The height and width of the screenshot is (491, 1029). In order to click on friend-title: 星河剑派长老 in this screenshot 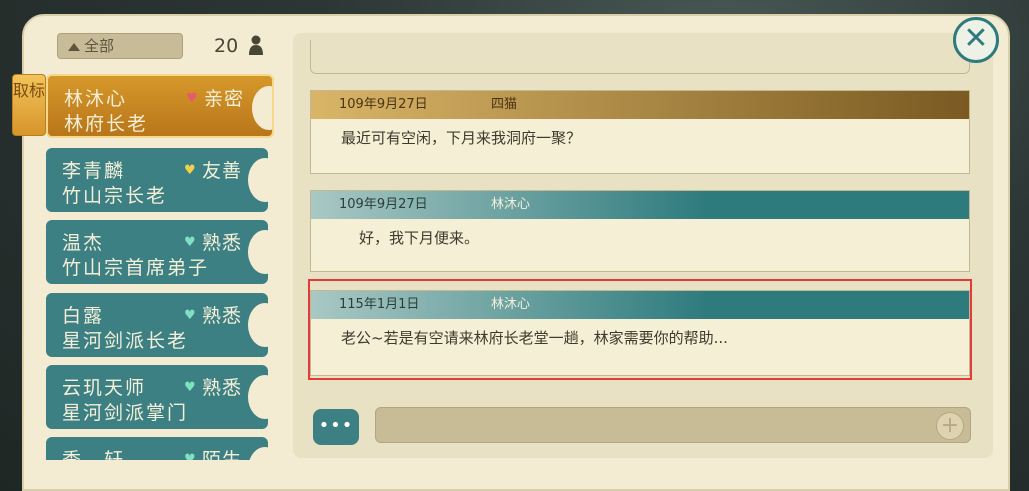, I will do `click(125, 341)`.